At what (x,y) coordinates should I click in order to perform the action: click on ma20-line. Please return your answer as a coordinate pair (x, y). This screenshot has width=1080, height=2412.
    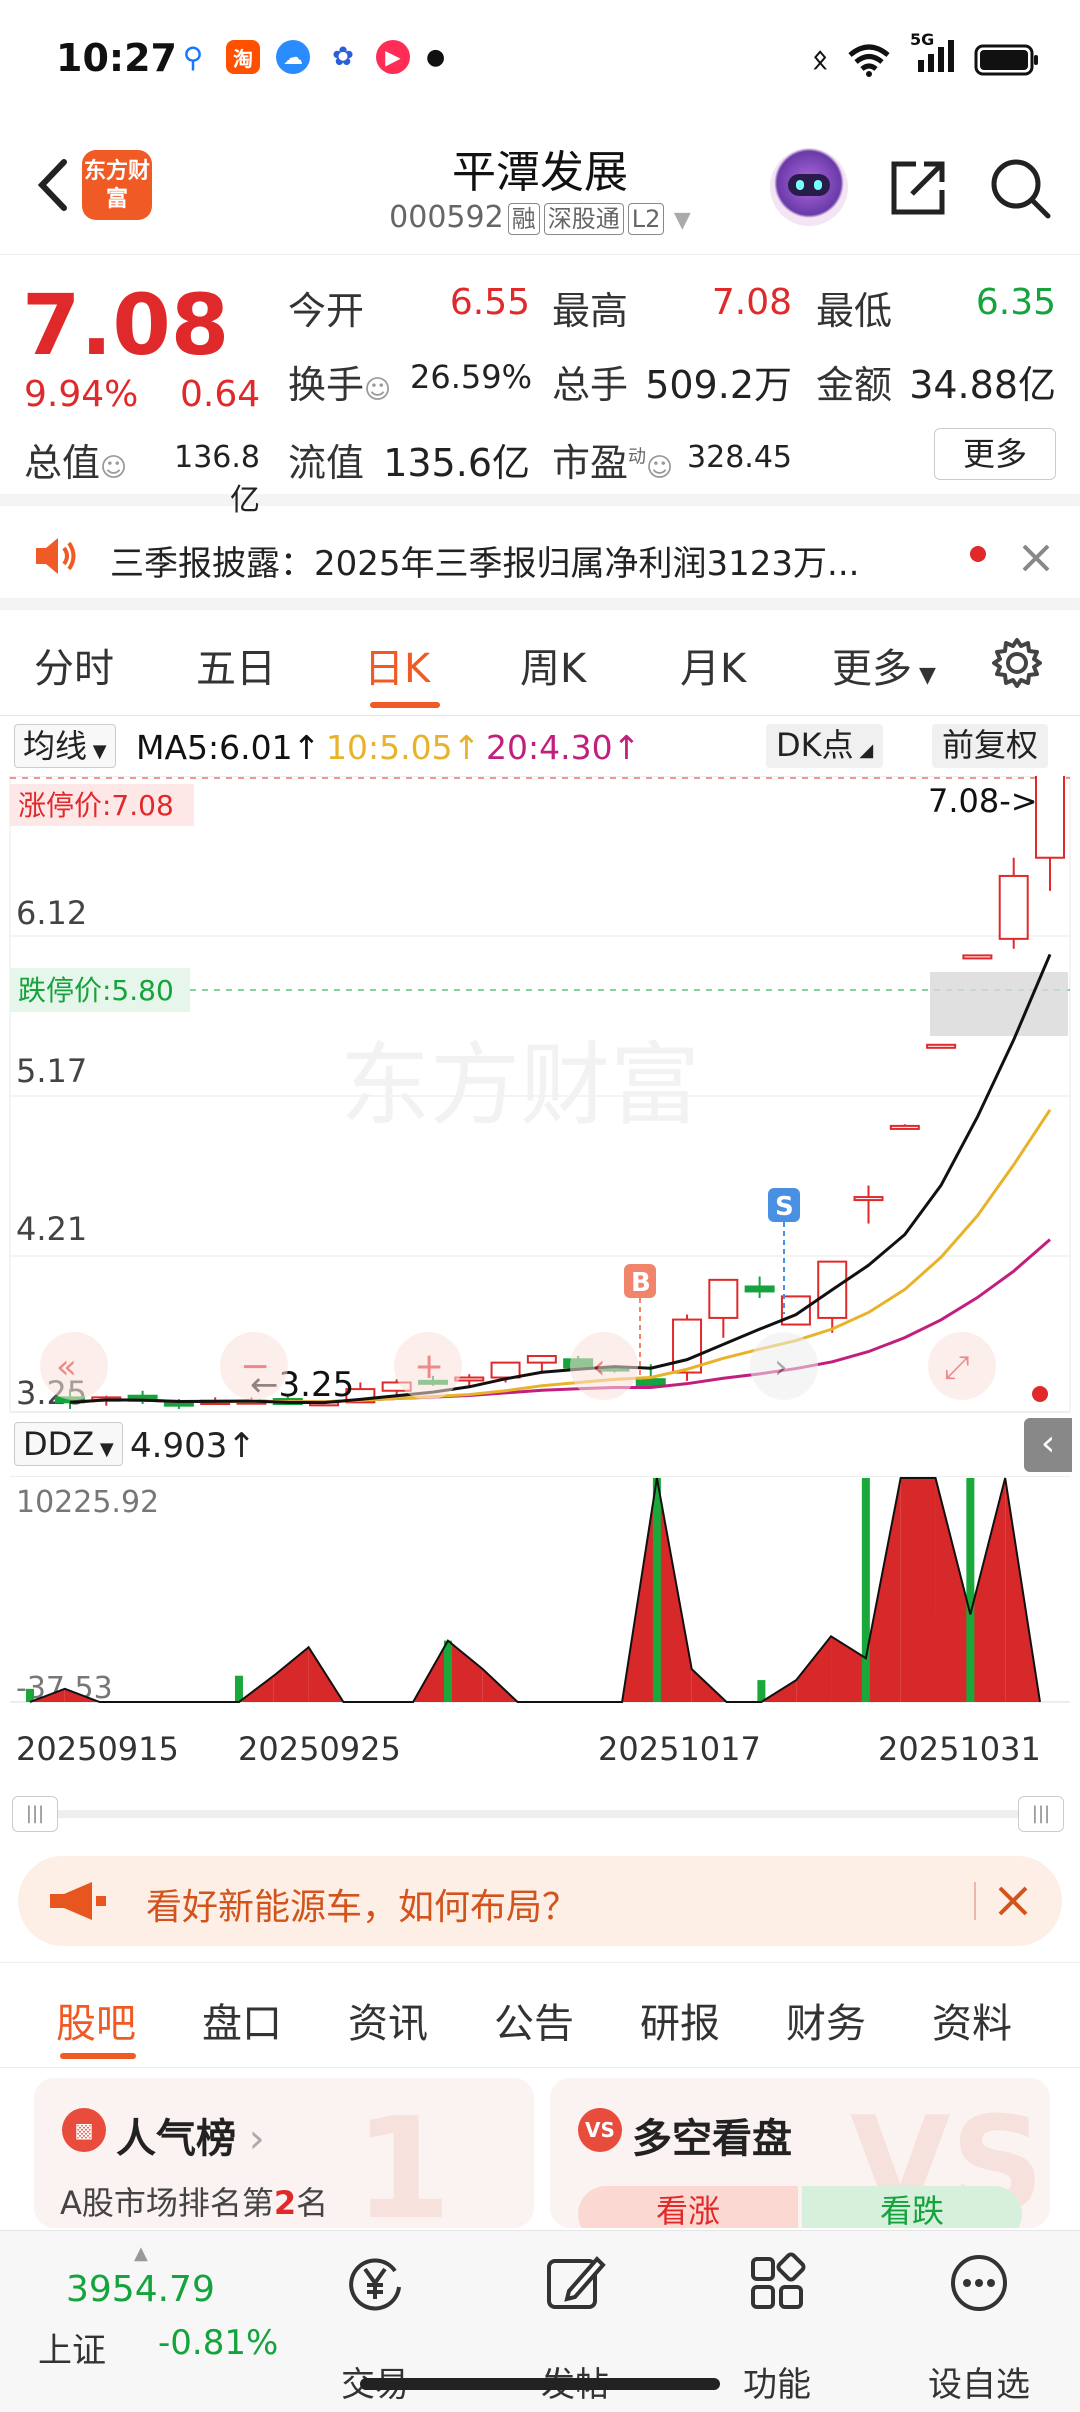
    Looking at the image, I should click on (560, 1321).